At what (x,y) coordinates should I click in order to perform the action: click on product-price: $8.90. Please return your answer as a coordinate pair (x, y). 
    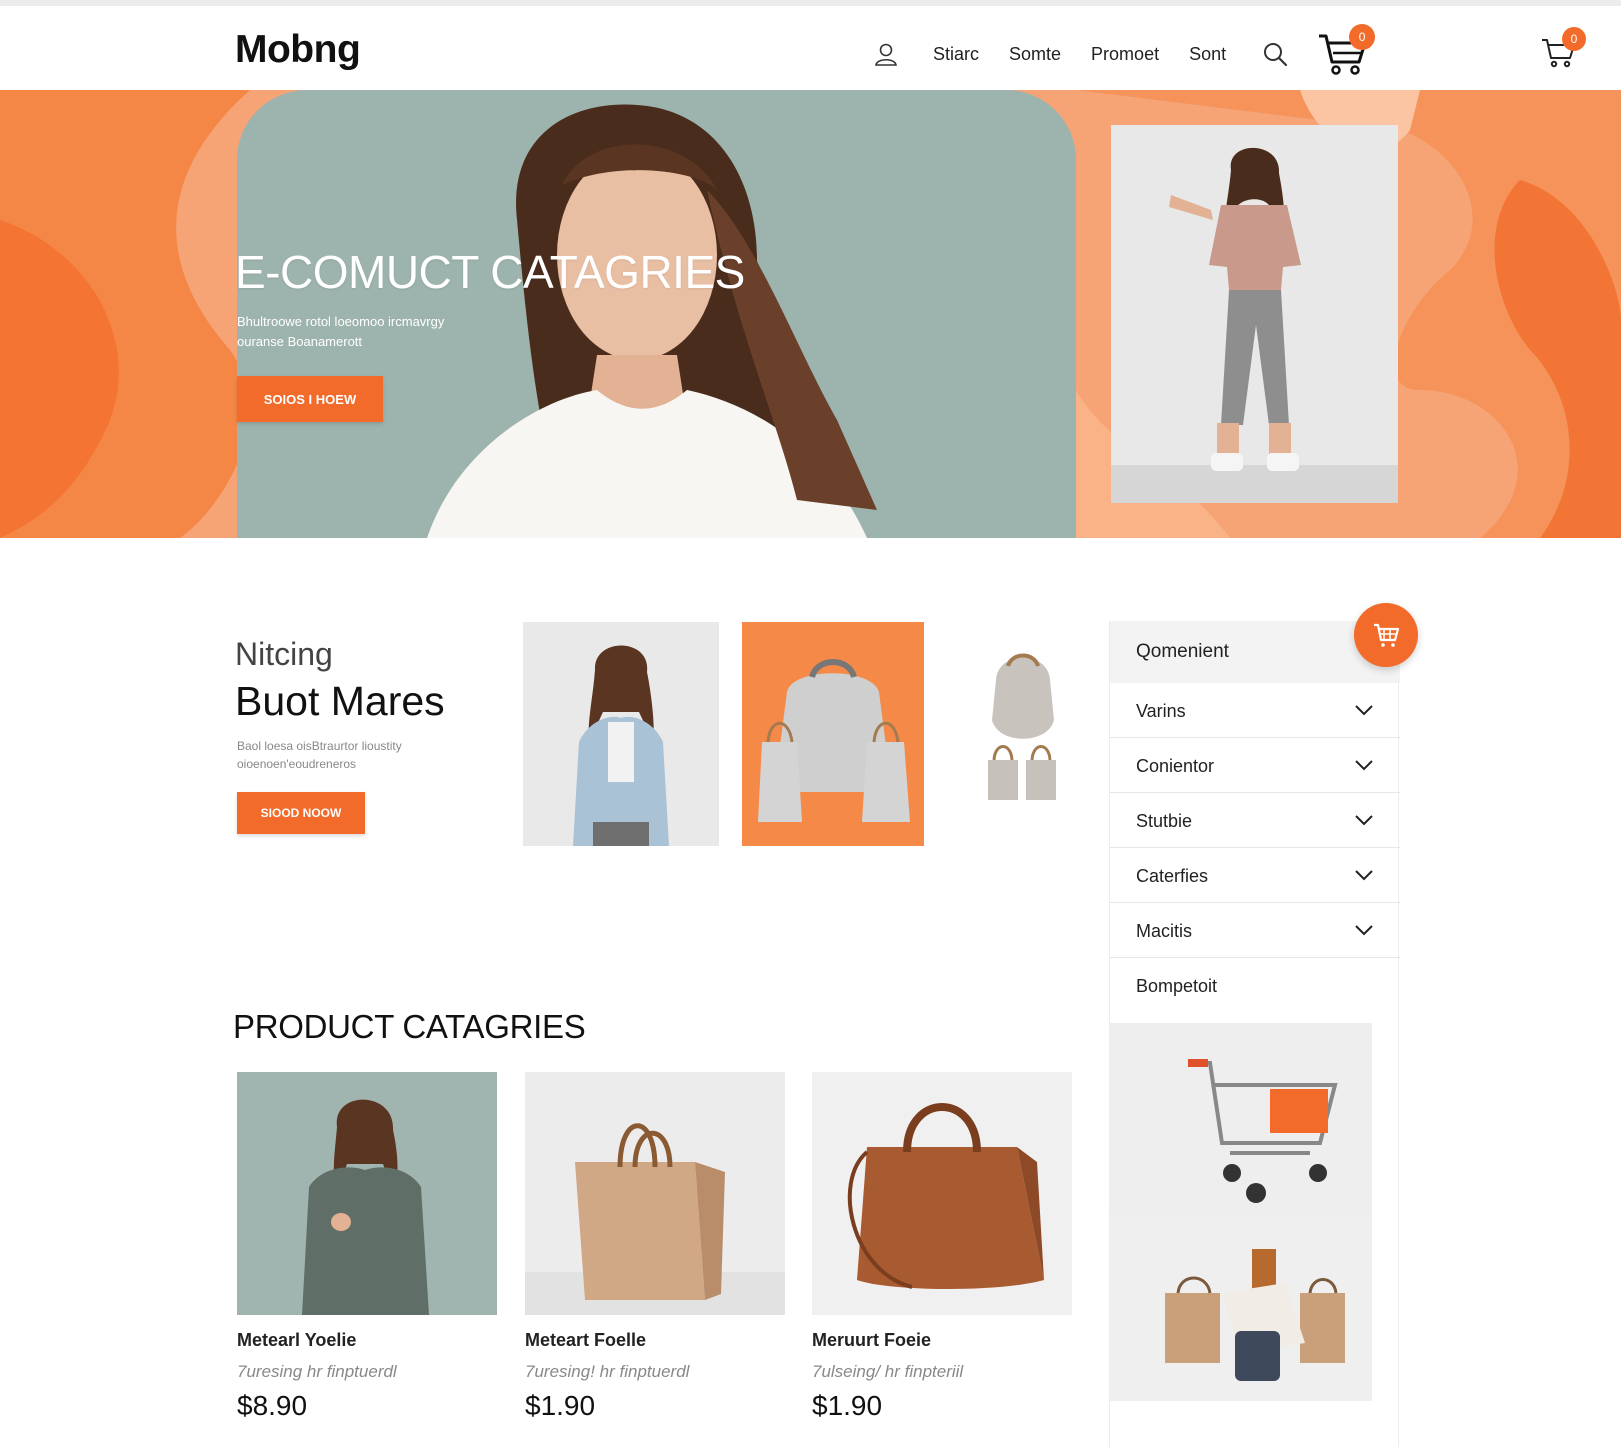
    Looking at the image, I should click on (272, 1405).